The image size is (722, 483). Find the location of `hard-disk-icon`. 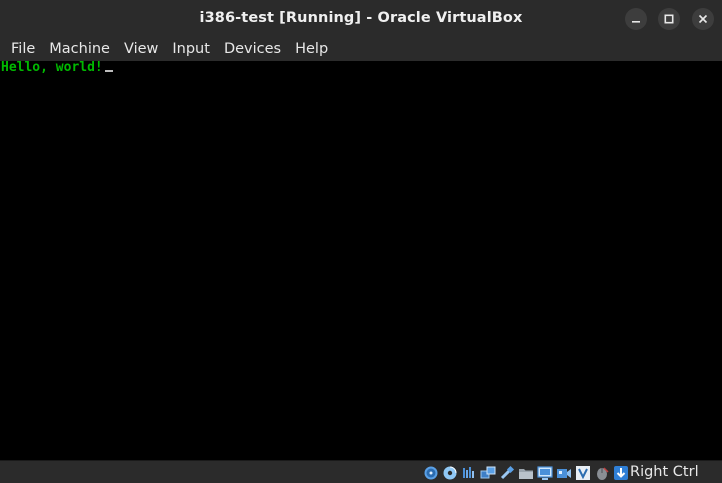

hard-disk-icon is located at coordinates (431, 473).